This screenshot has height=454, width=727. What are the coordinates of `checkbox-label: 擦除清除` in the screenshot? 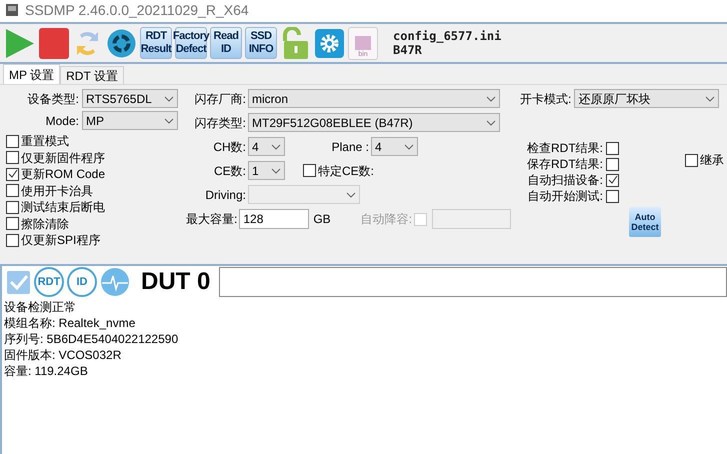 It's located at (45, 224).